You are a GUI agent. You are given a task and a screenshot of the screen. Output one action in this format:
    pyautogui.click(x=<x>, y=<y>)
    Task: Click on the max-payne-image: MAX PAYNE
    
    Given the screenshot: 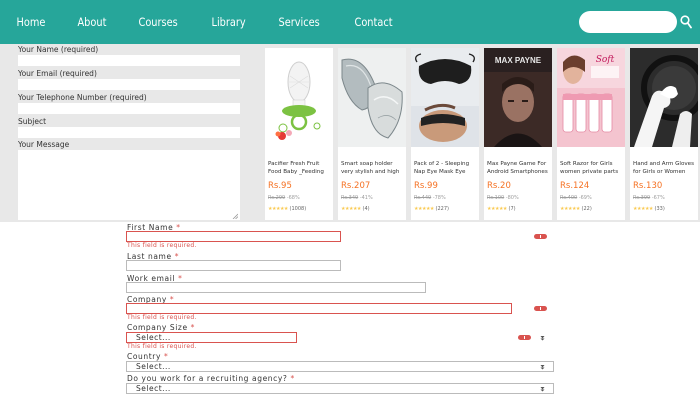 What is the action you would take?
    pyautogui.click(x=518, y=97)
    